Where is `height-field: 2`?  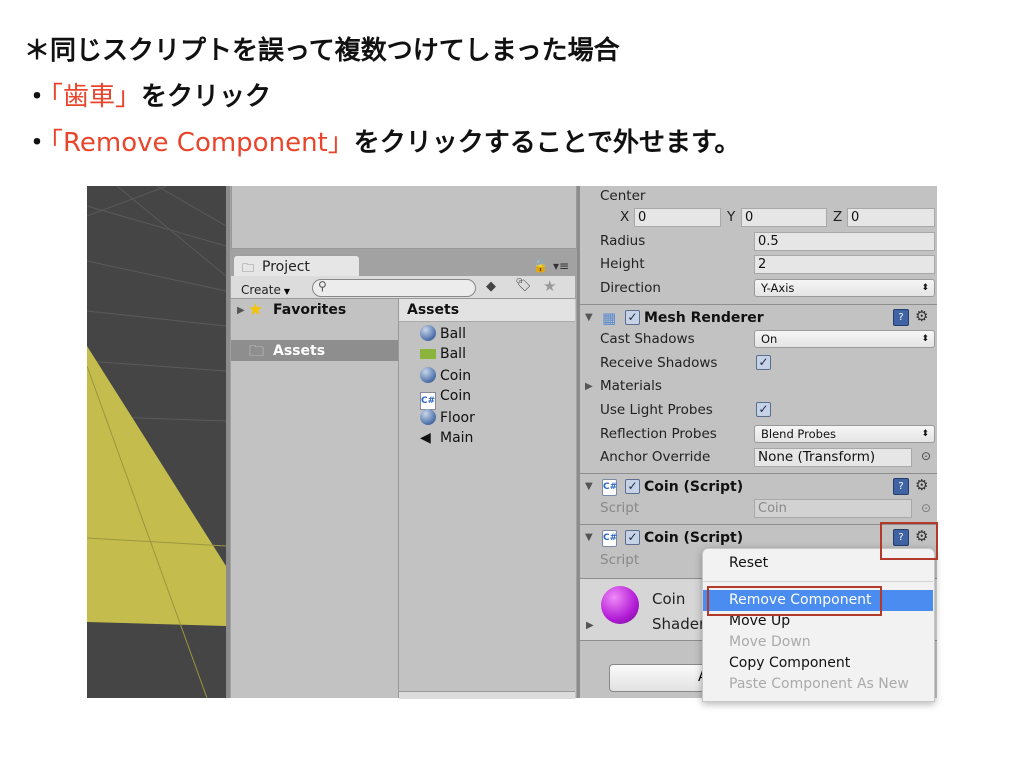 height-field: 2 is located at coordinates (844, 264).